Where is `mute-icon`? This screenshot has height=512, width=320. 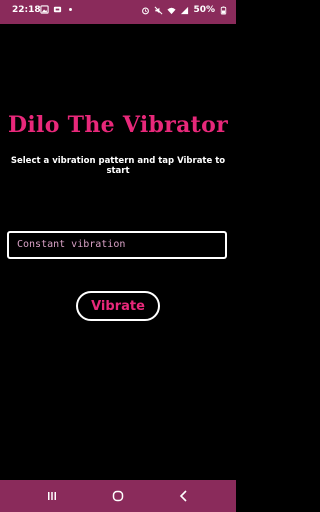 mute-icon is located at coordinates (159, 10).